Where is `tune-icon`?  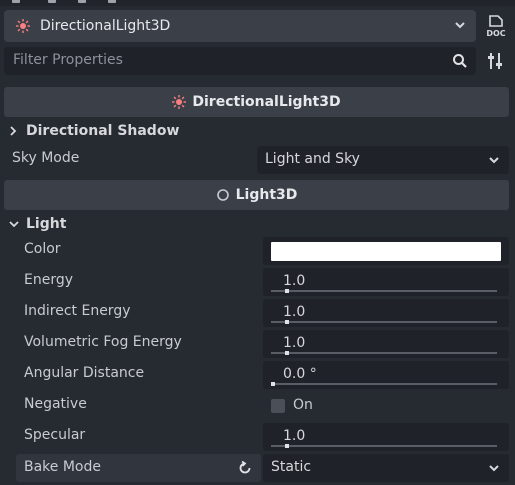 tune-icon is located at coordinates (495, 61).